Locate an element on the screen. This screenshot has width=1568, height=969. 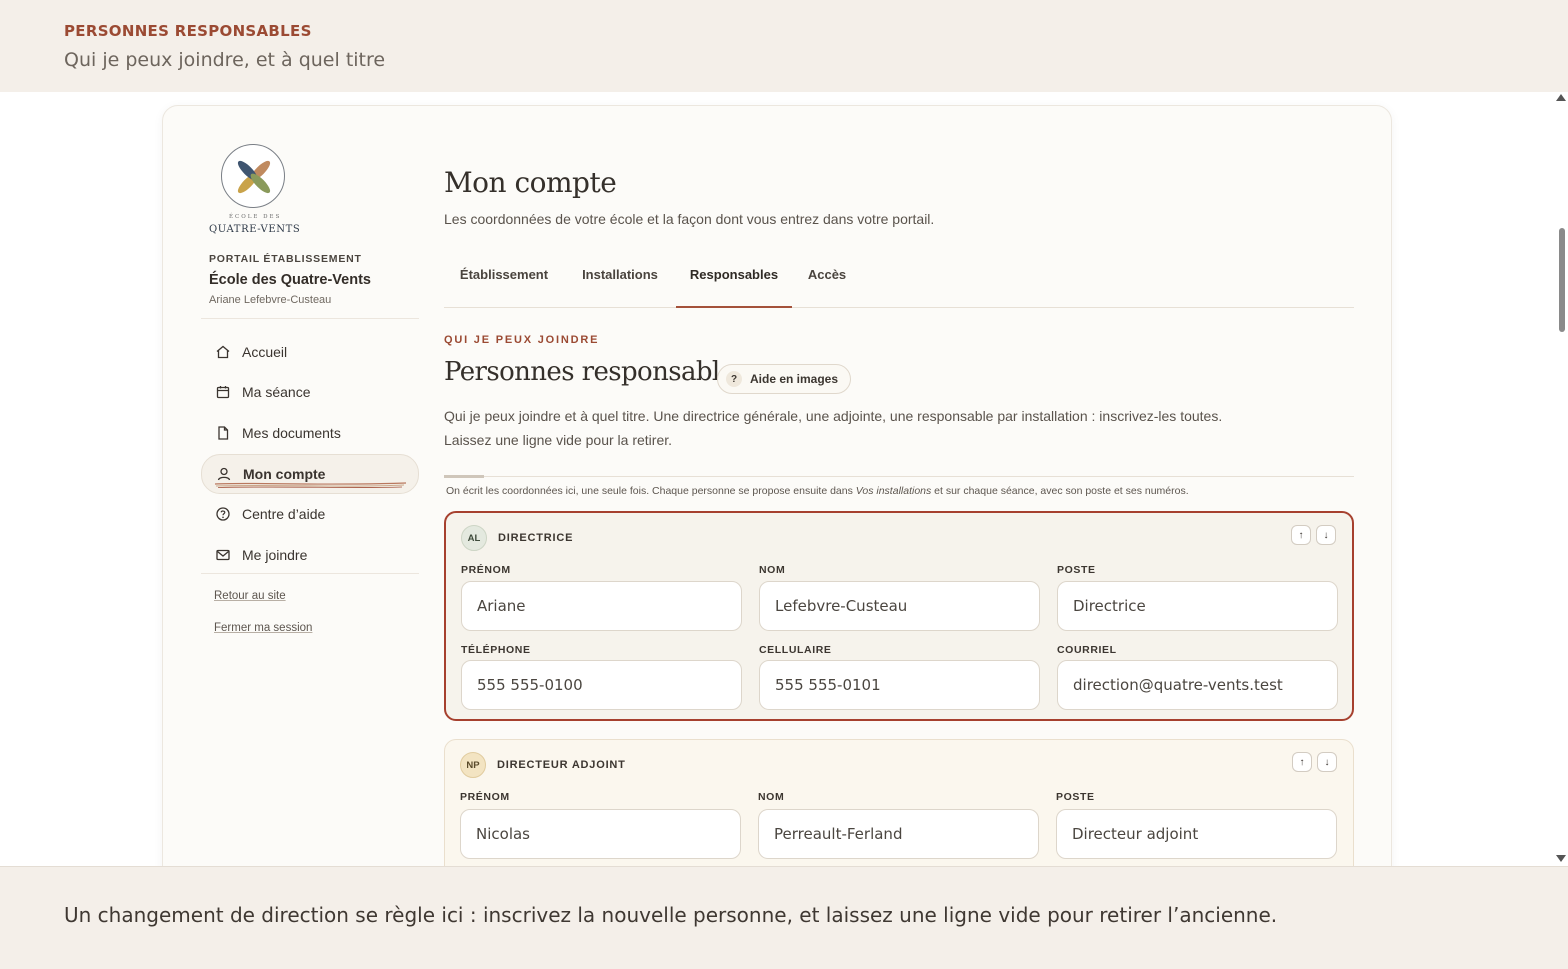
home-icon is located at coordinates (223, 352).